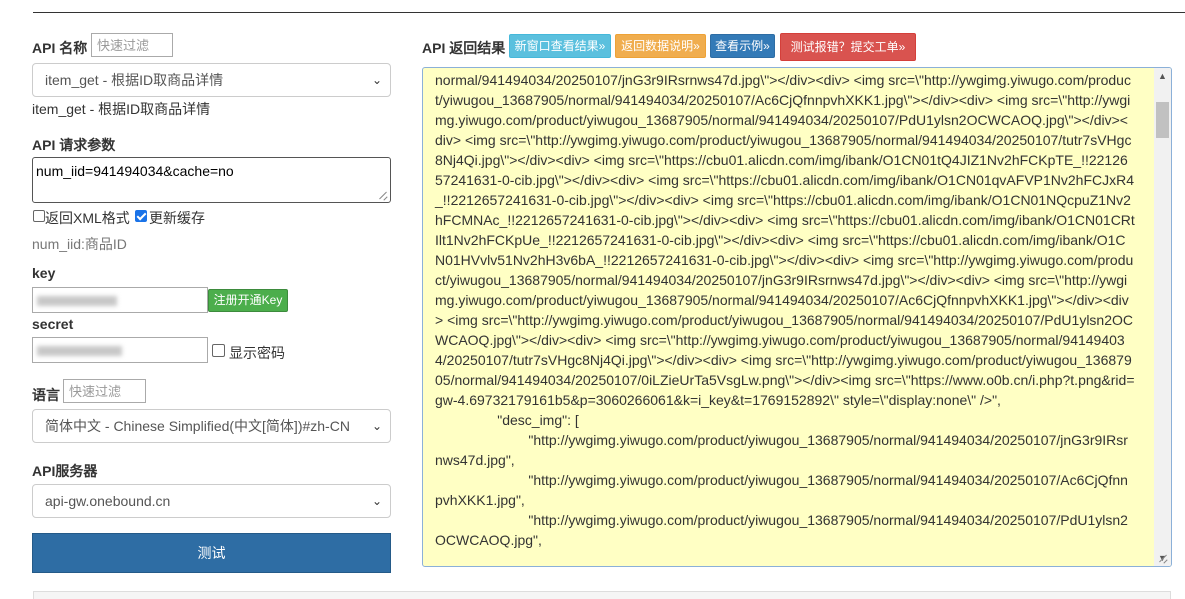  I want to click on params-hint: num_iid:商品ID, so click(79, 244).